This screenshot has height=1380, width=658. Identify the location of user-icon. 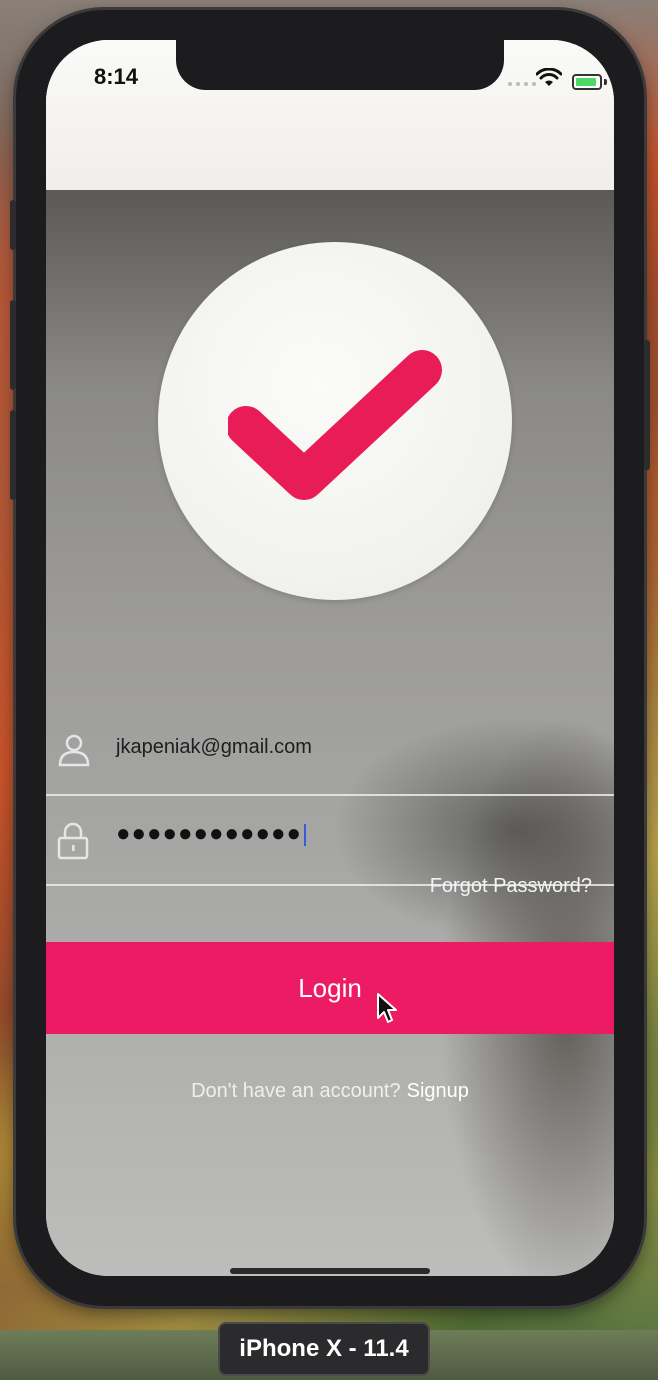
(74, 750).